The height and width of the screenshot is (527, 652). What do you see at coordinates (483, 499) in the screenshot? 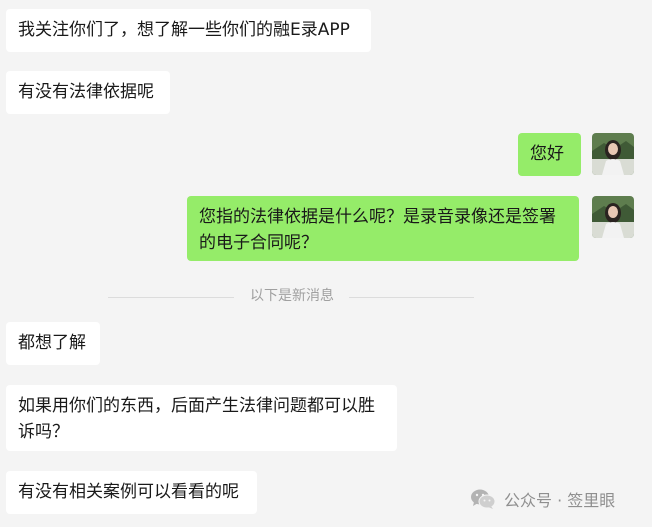
I see `wechat-icon` at bounding box center [483, 499].